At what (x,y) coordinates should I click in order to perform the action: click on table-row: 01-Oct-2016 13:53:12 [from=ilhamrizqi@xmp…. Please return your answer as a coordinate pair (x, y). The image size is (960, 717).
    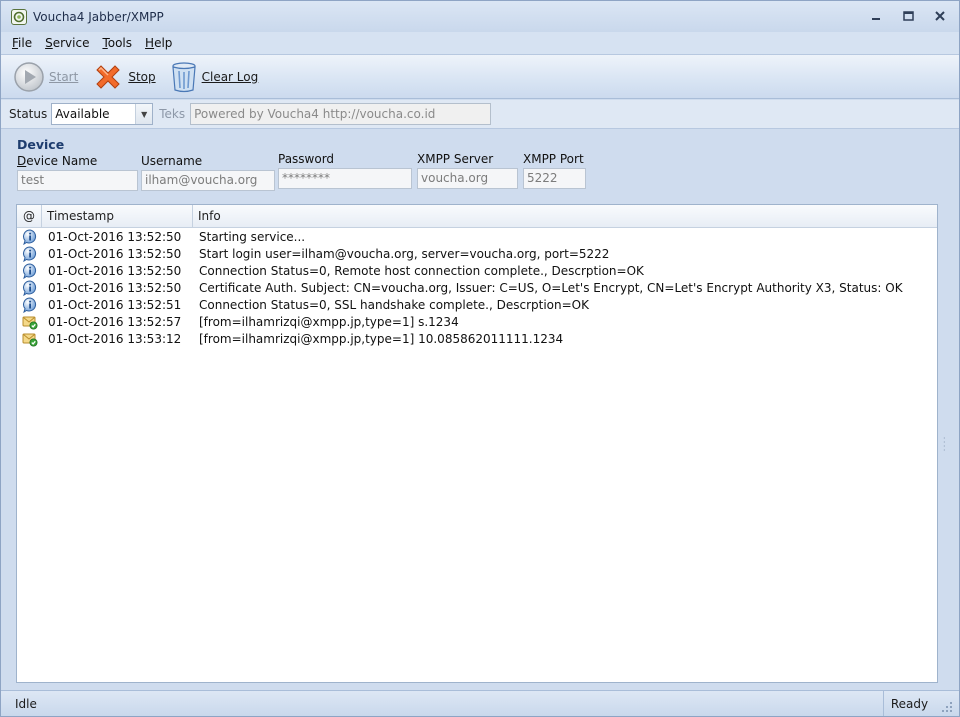
    Looking at the image, I should click on (477, 338).